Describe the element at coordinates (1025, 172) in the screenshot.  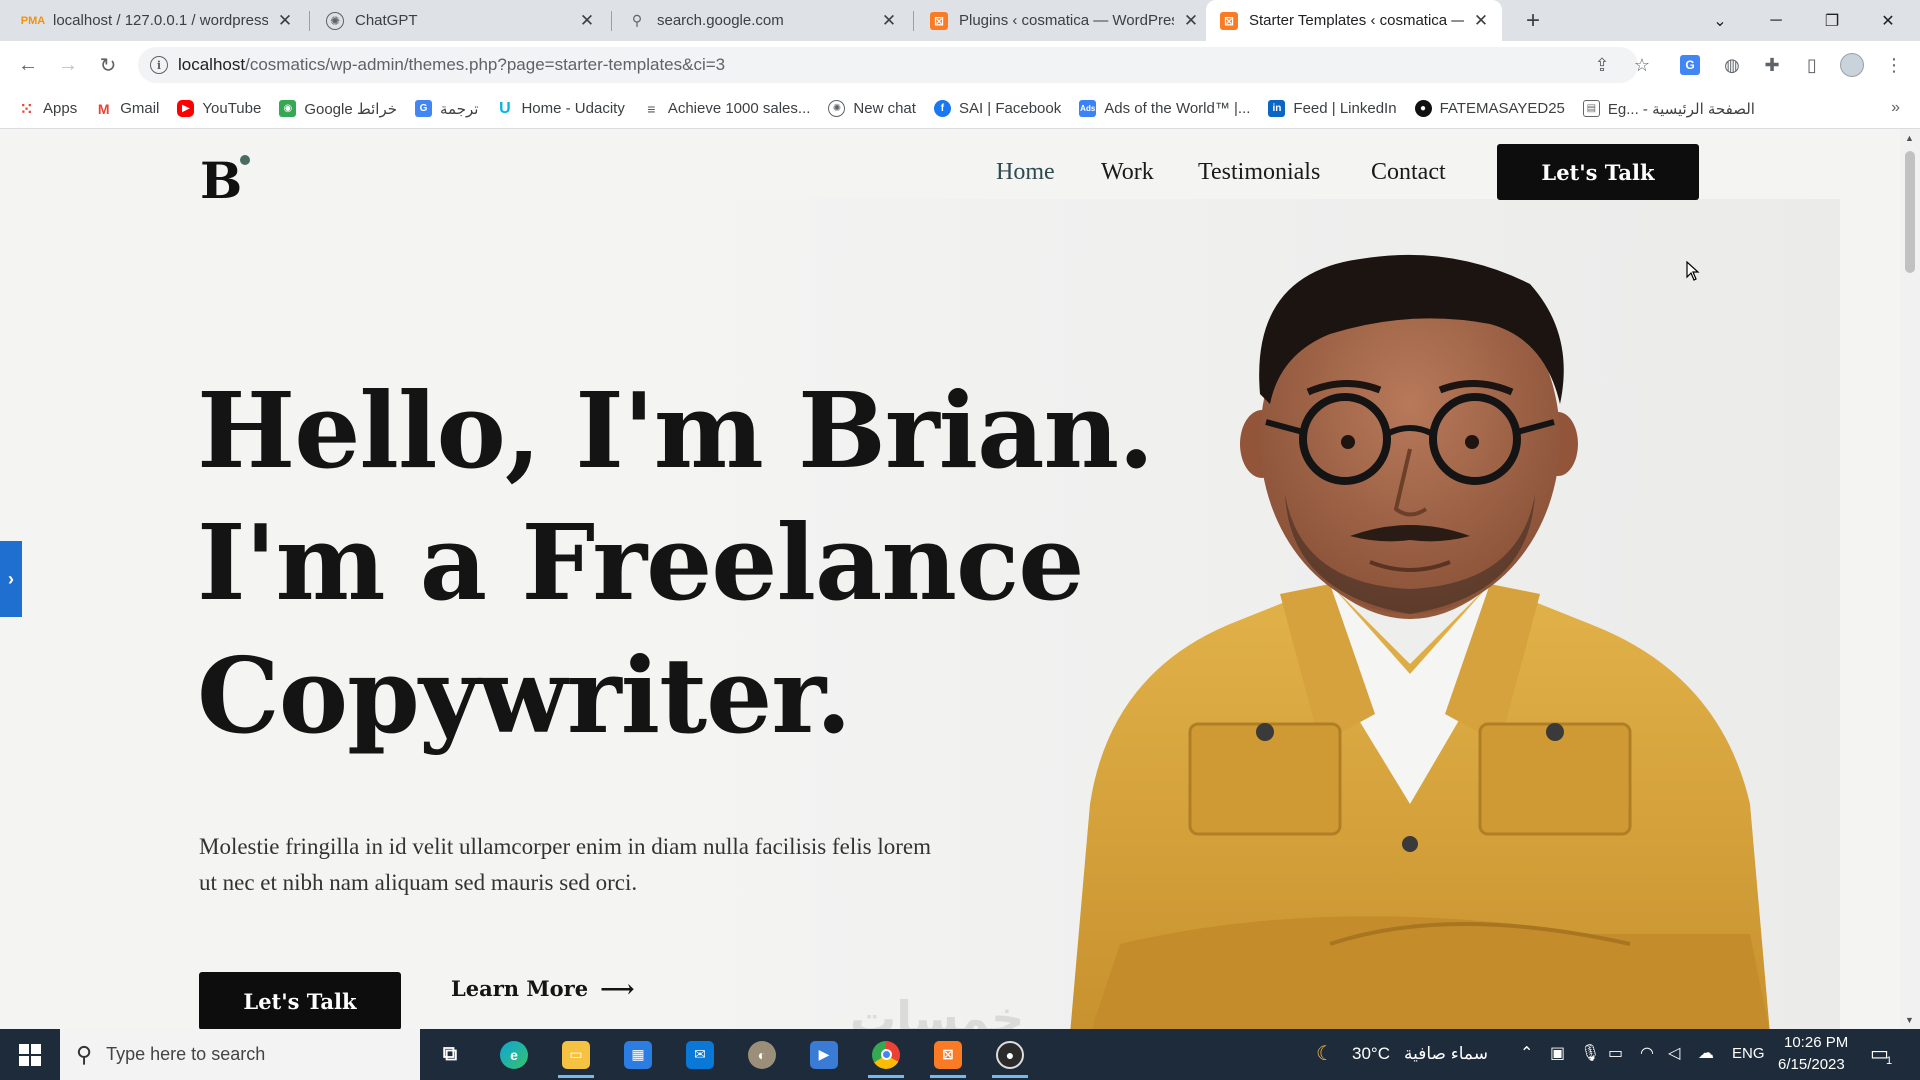
I see `nav-home-link: Home` at that location.